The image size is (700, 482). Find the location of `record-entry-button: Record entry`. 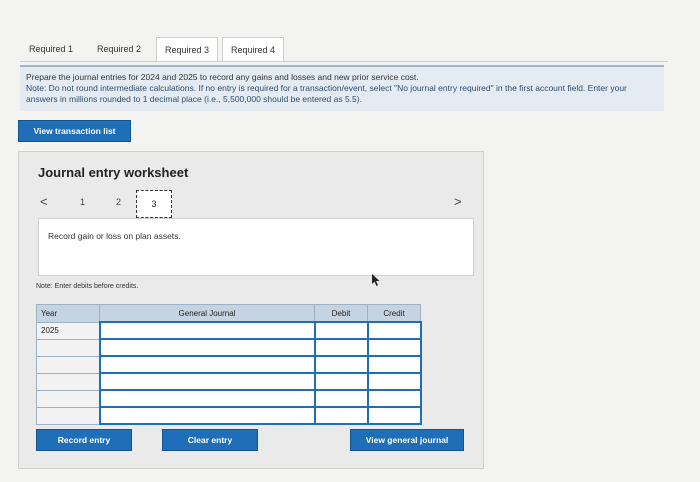

record-entry-button: Record entry is located at coordinates (84, 440).